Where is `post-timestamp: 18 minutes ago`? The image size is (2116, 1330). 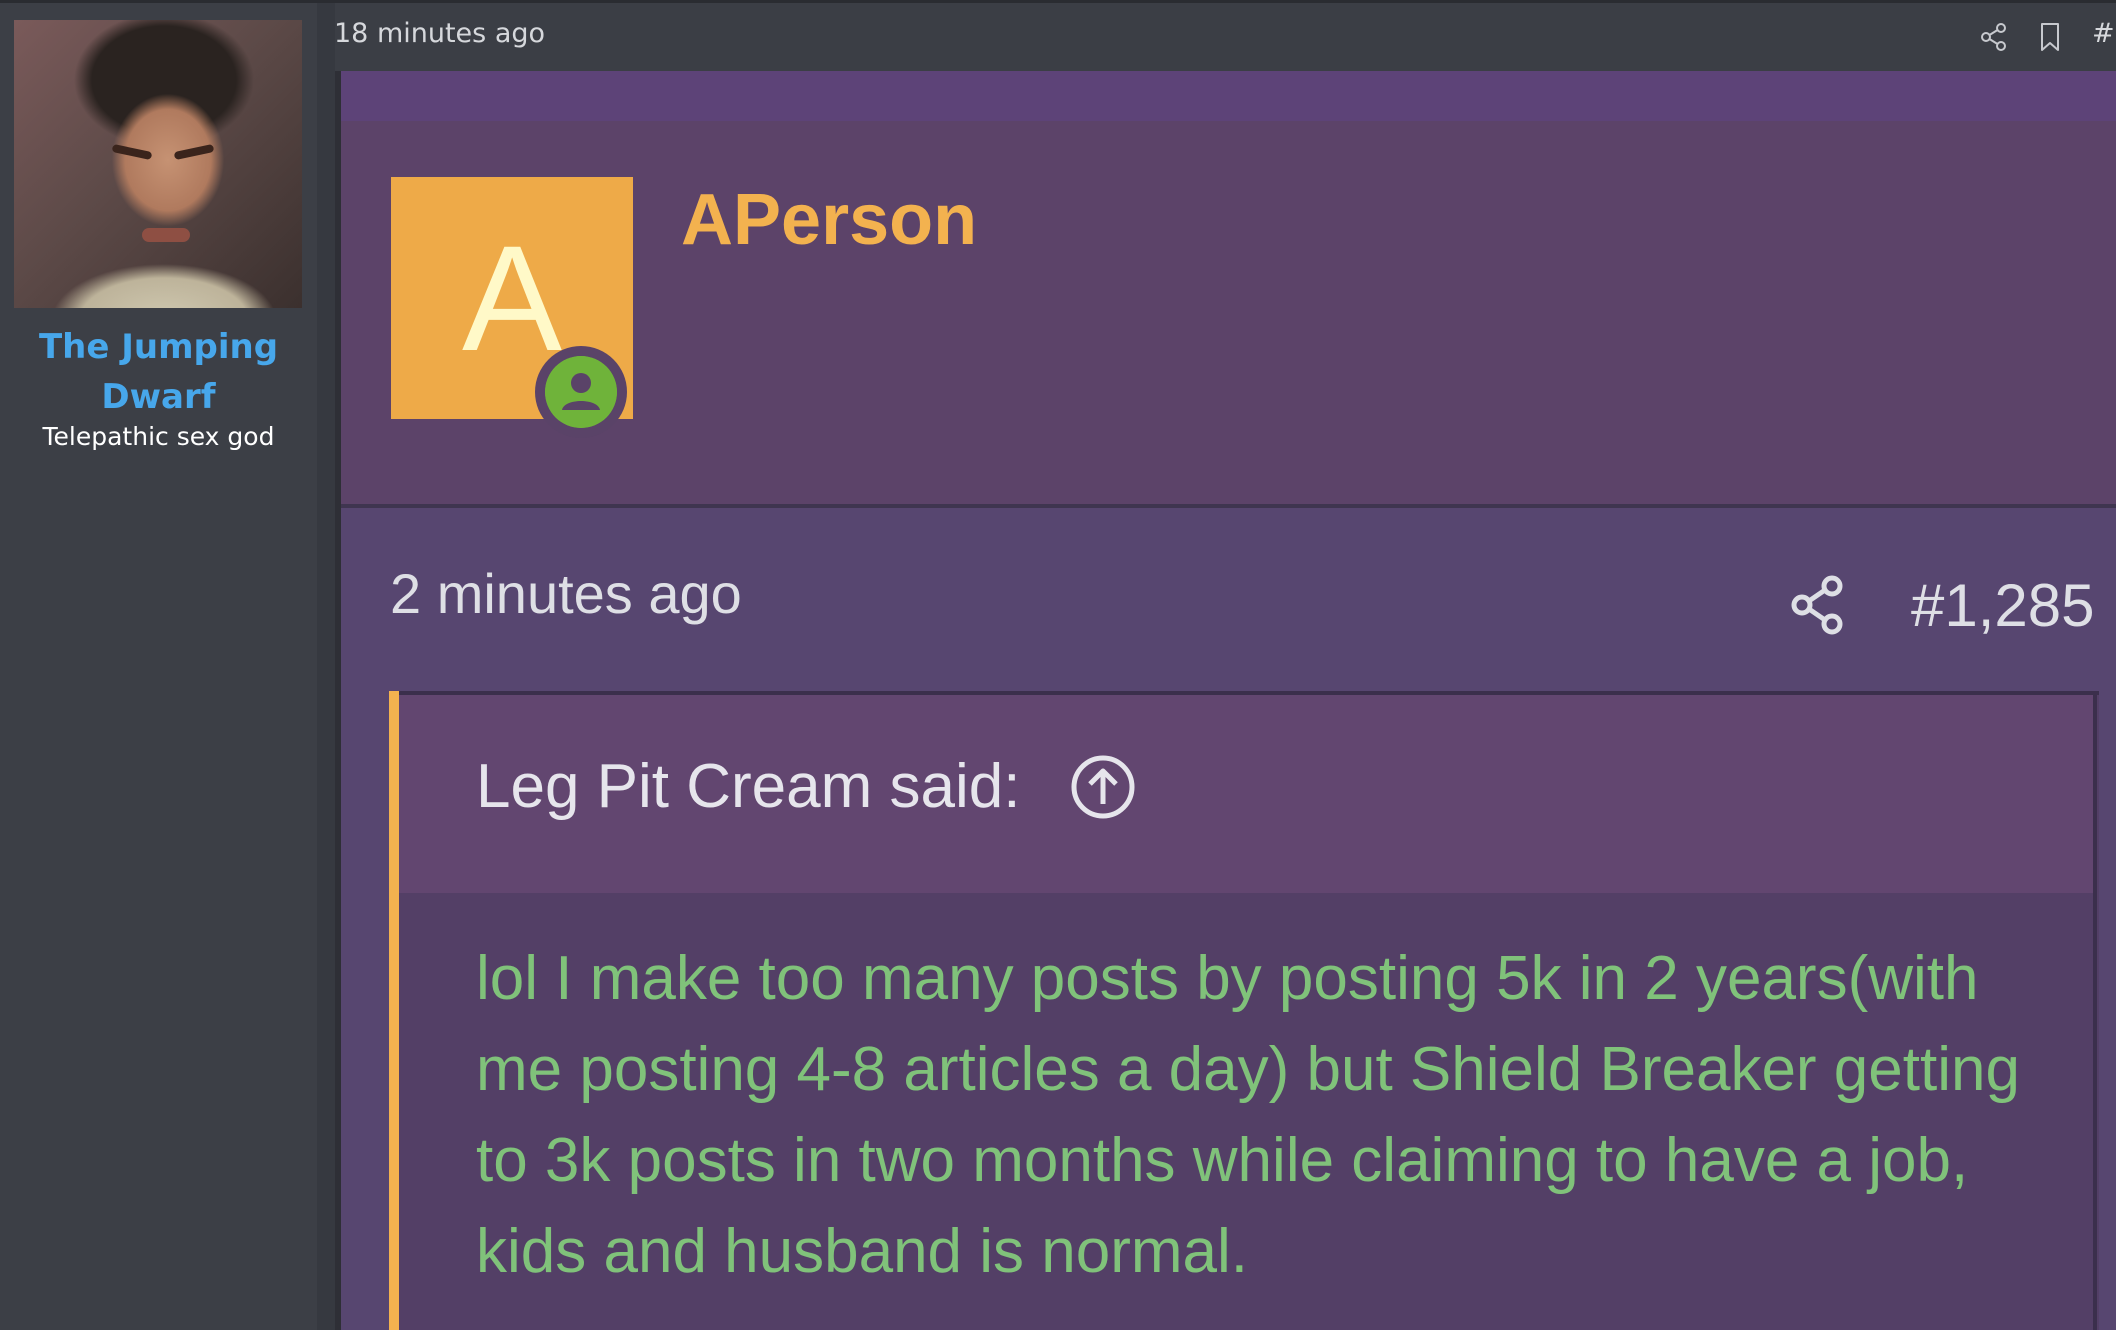
post-timestamp: 18 minutes ago is located at coordinates (439, 33).